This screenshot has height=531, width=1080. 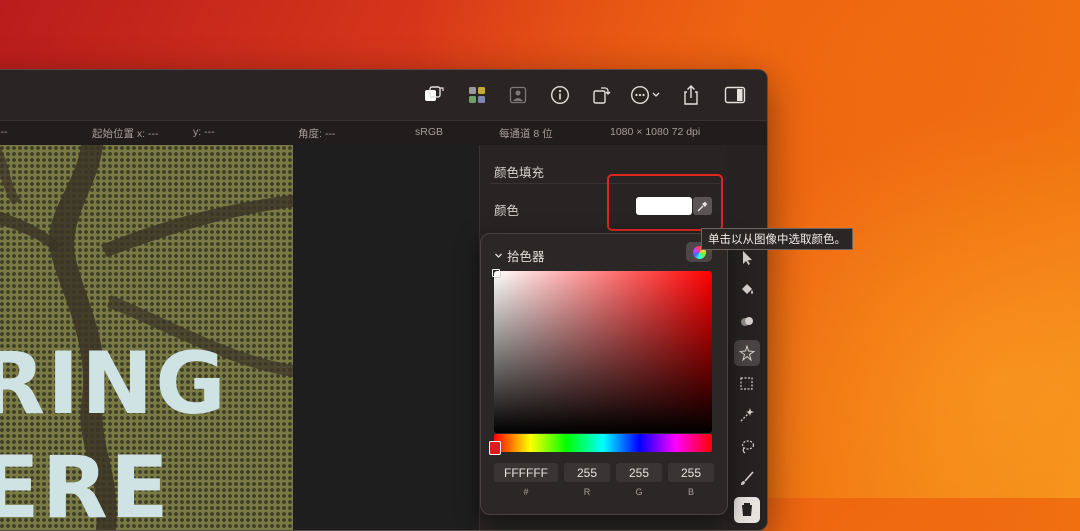 I want to click on green-input: 255, so click(x=639, y=472).